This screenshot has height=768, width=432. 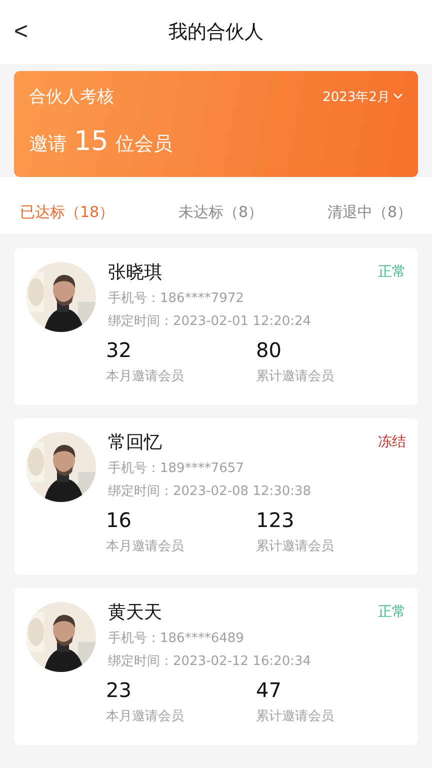 What do you see at coordinates (71, 97) in the screenshot?
I see `banner-title: 合伙人考核` at bounding box center [71, 97].